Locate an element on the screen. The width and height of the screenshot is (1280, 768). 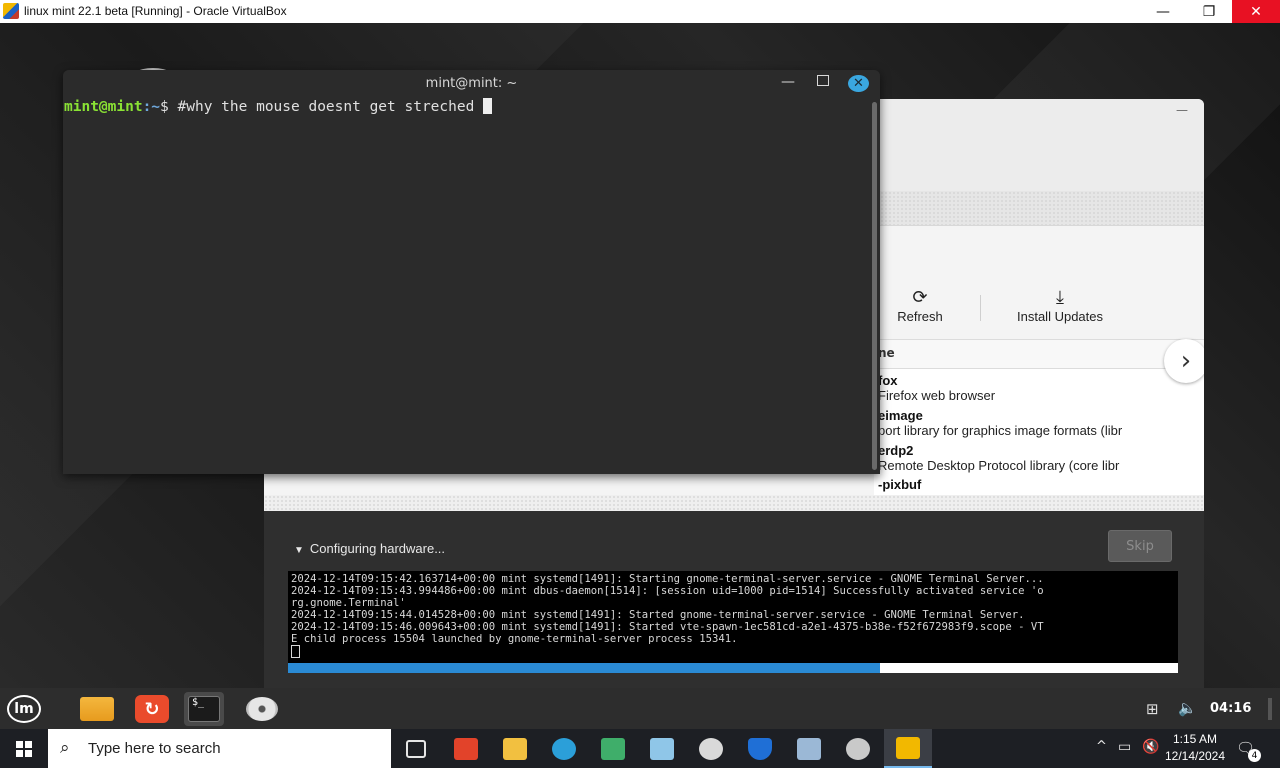
start-button is located at coordinates (24, 748).